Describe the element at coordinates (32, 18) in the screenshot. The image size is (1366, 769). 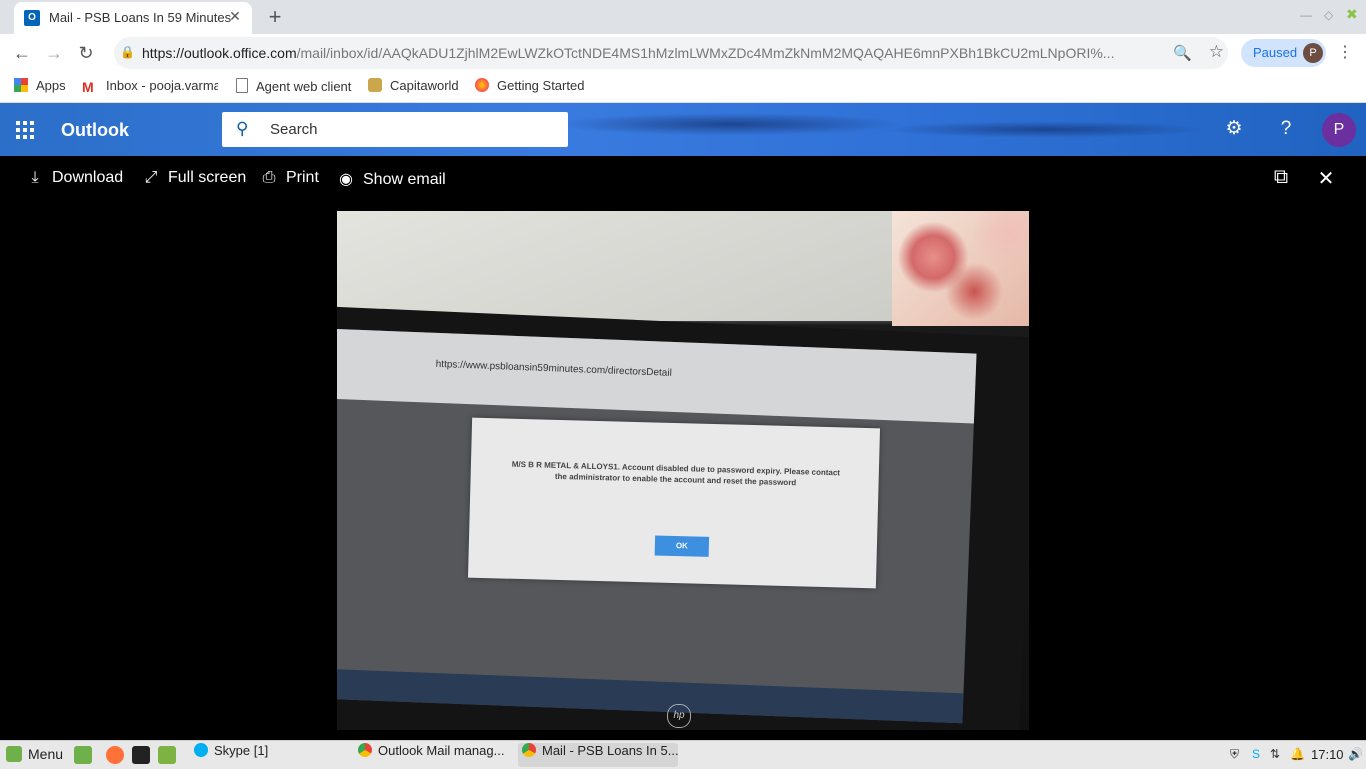
I see `outlook-icon: O` at that location.